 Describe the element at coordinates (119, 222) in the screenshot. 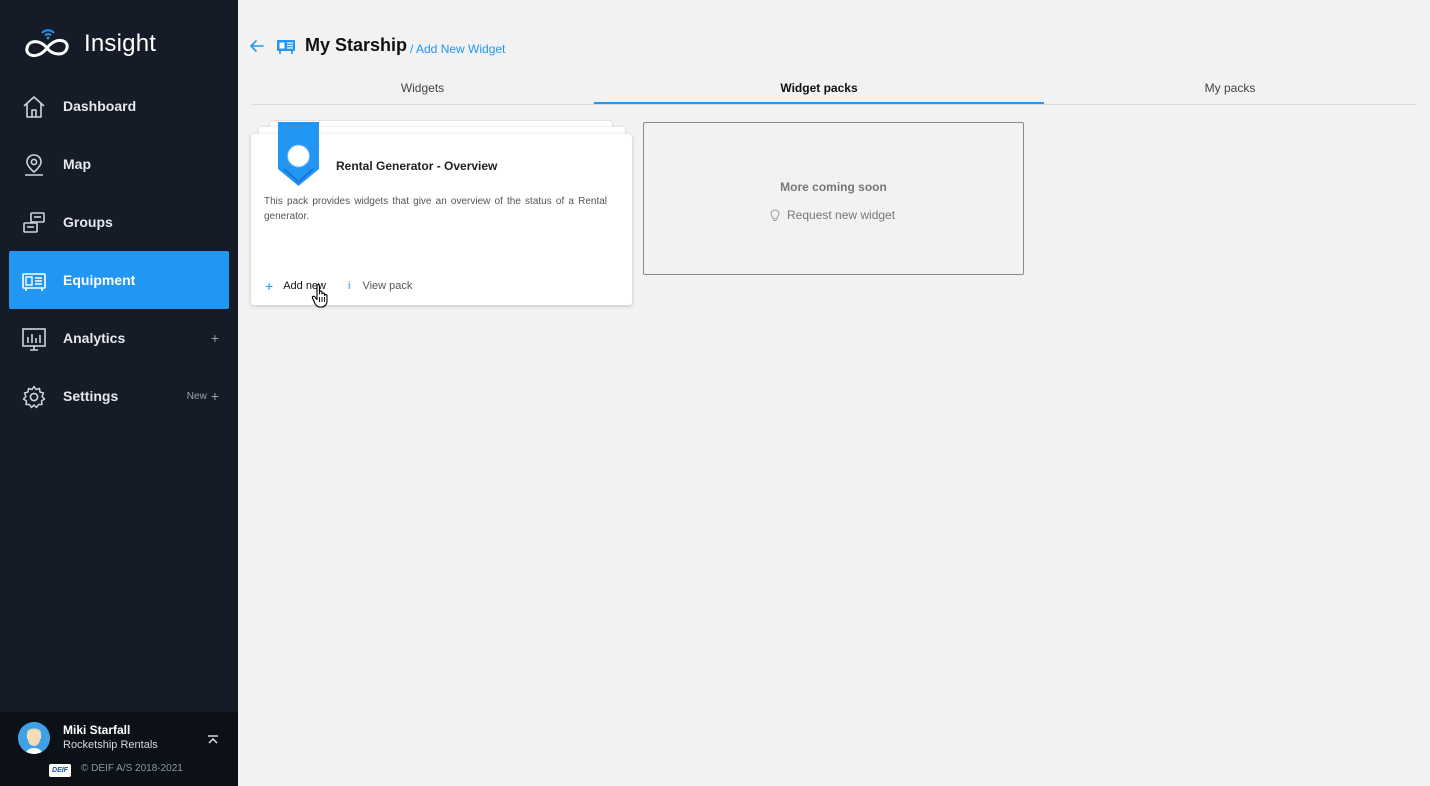

I see `sidebar-item-groups: Groups` at that location.